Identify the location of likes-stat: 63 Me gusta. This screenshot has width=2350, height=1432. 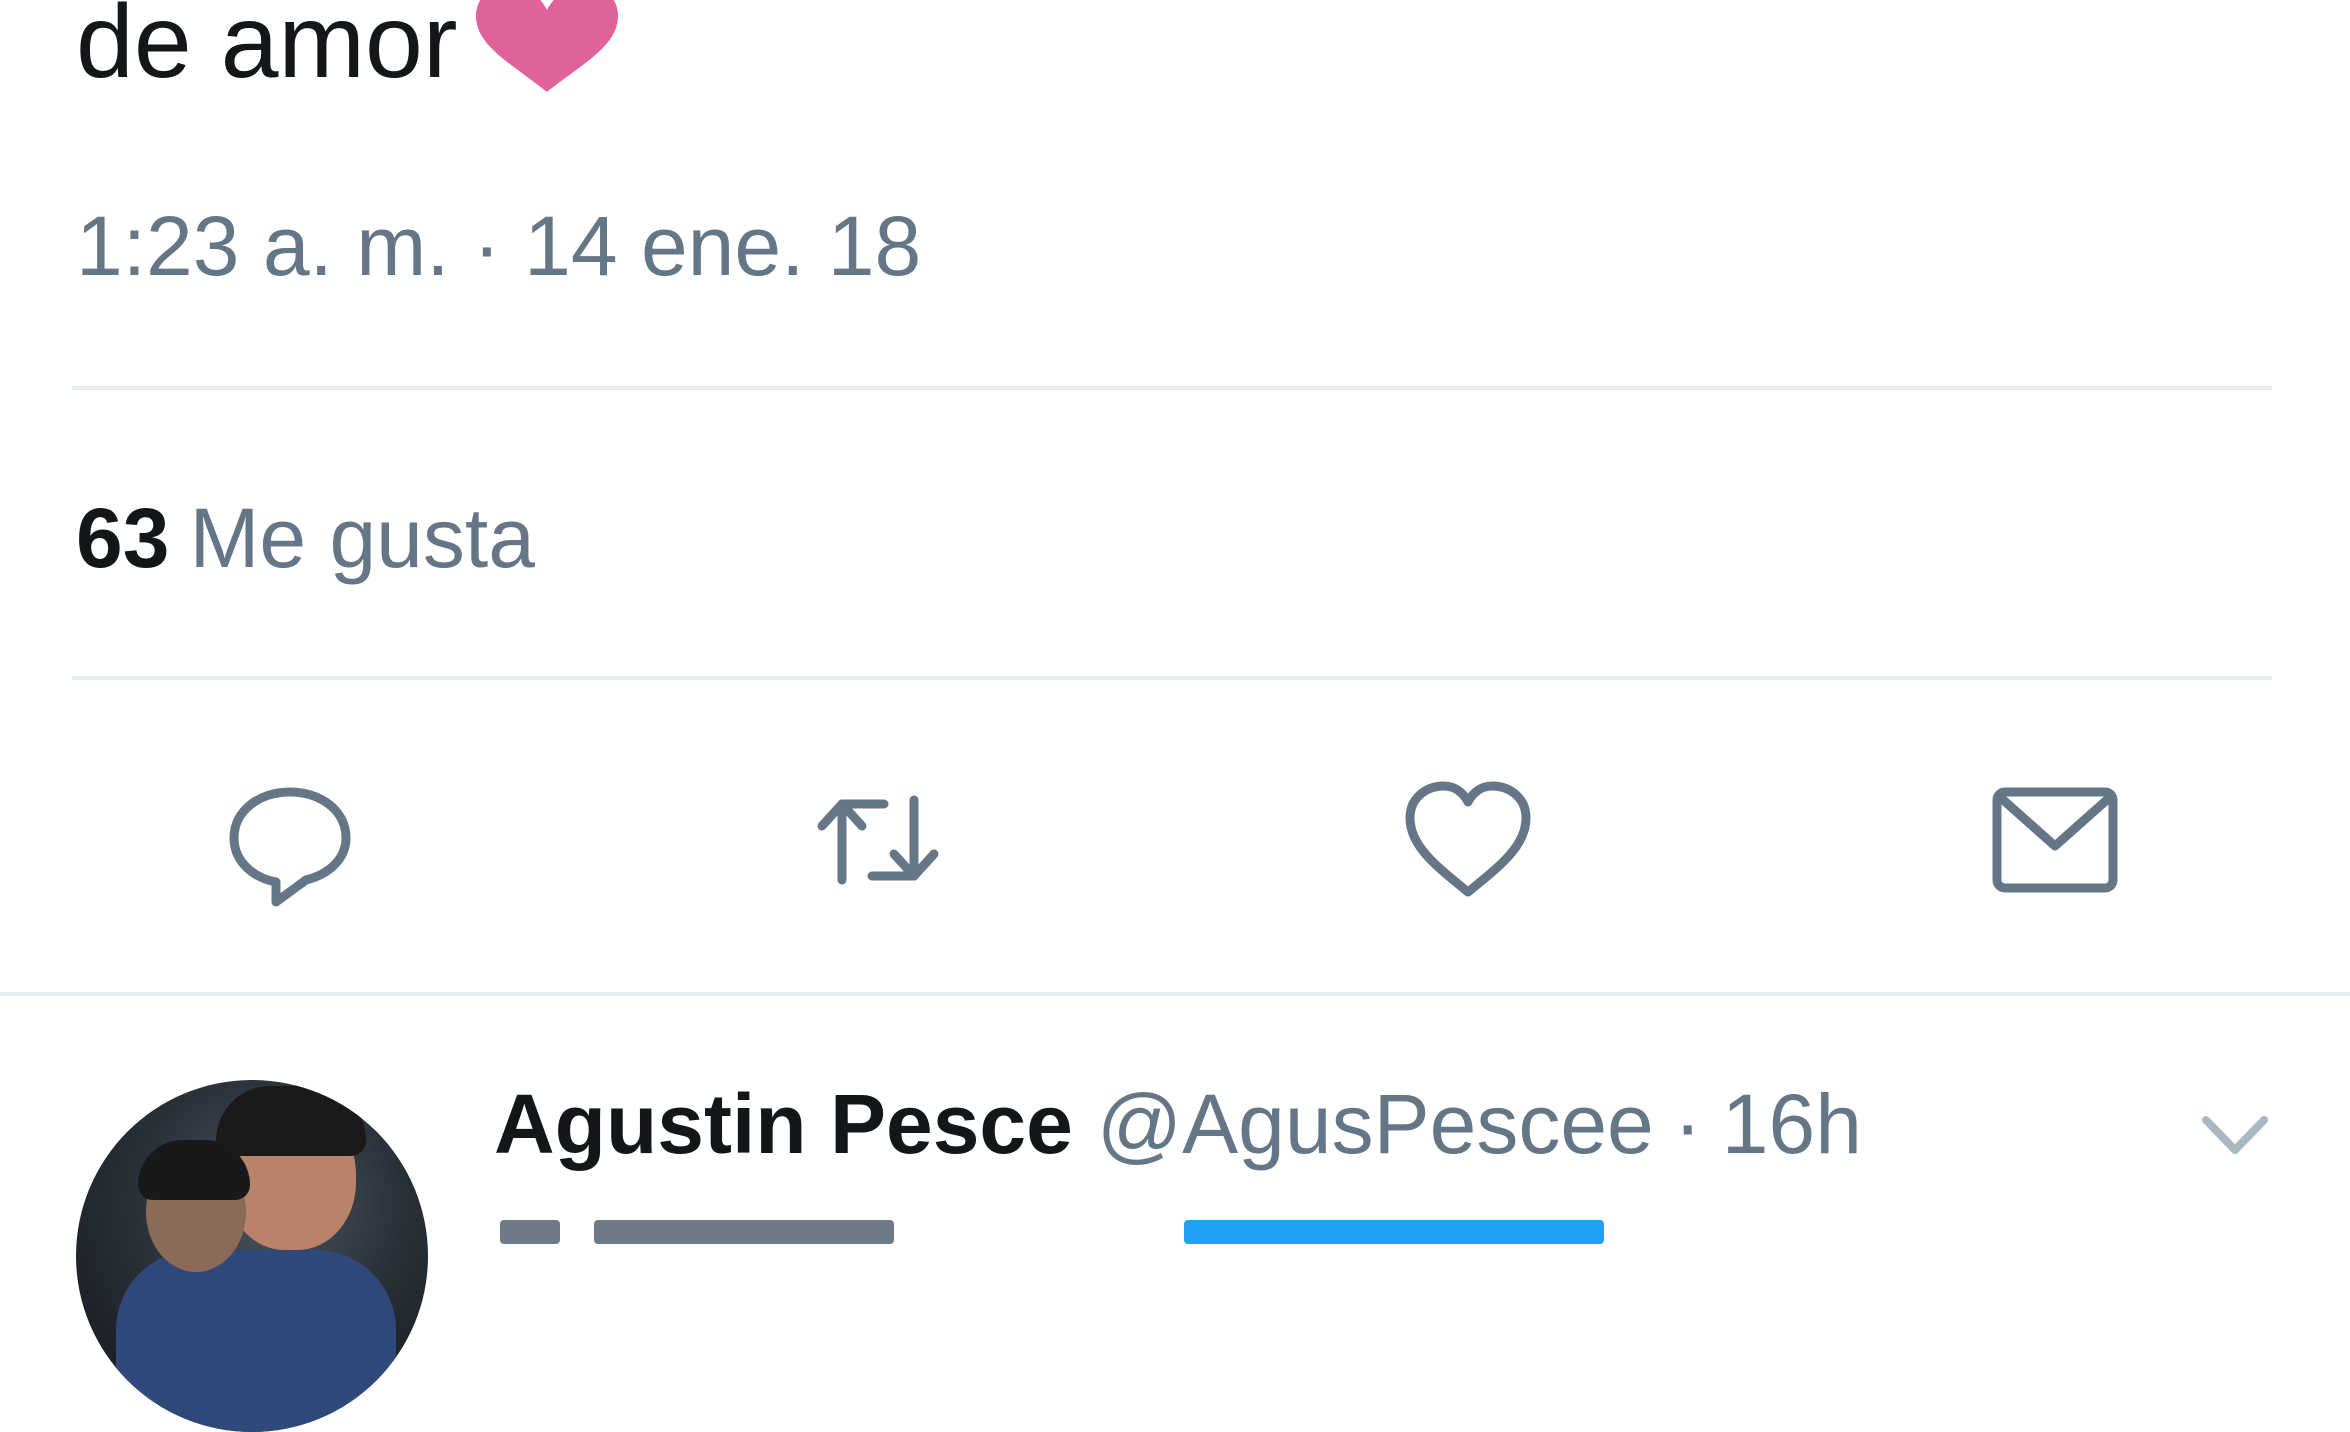
(305, 538).